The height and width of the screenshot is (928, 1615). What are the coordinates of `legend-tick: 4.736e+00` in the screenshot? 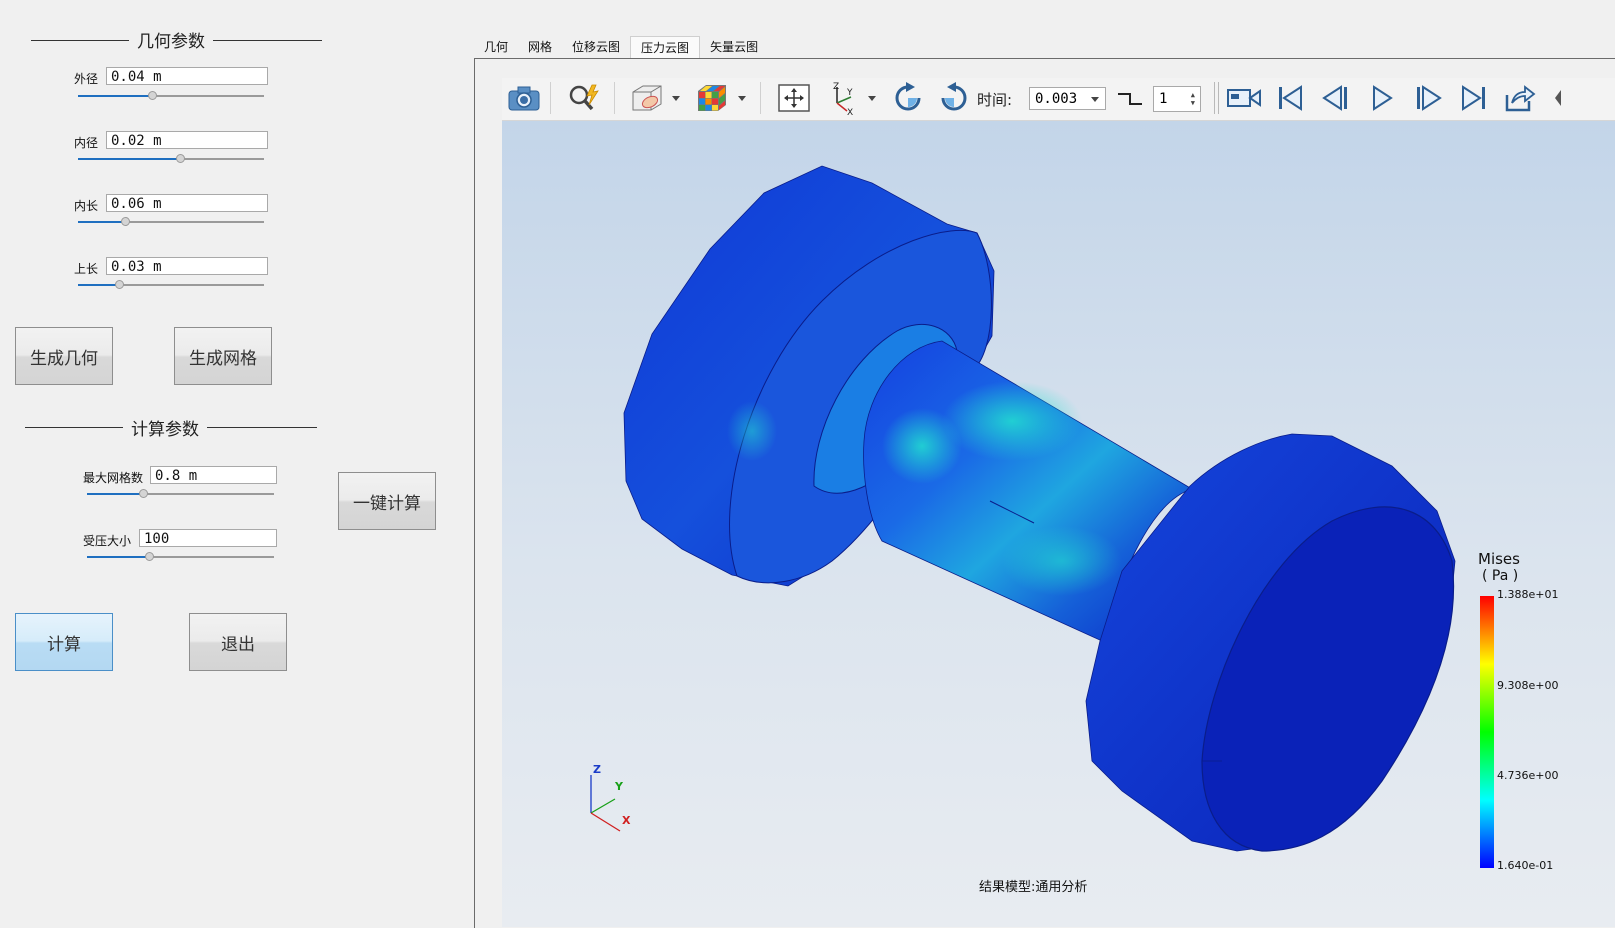 It's located at (1528, 775).